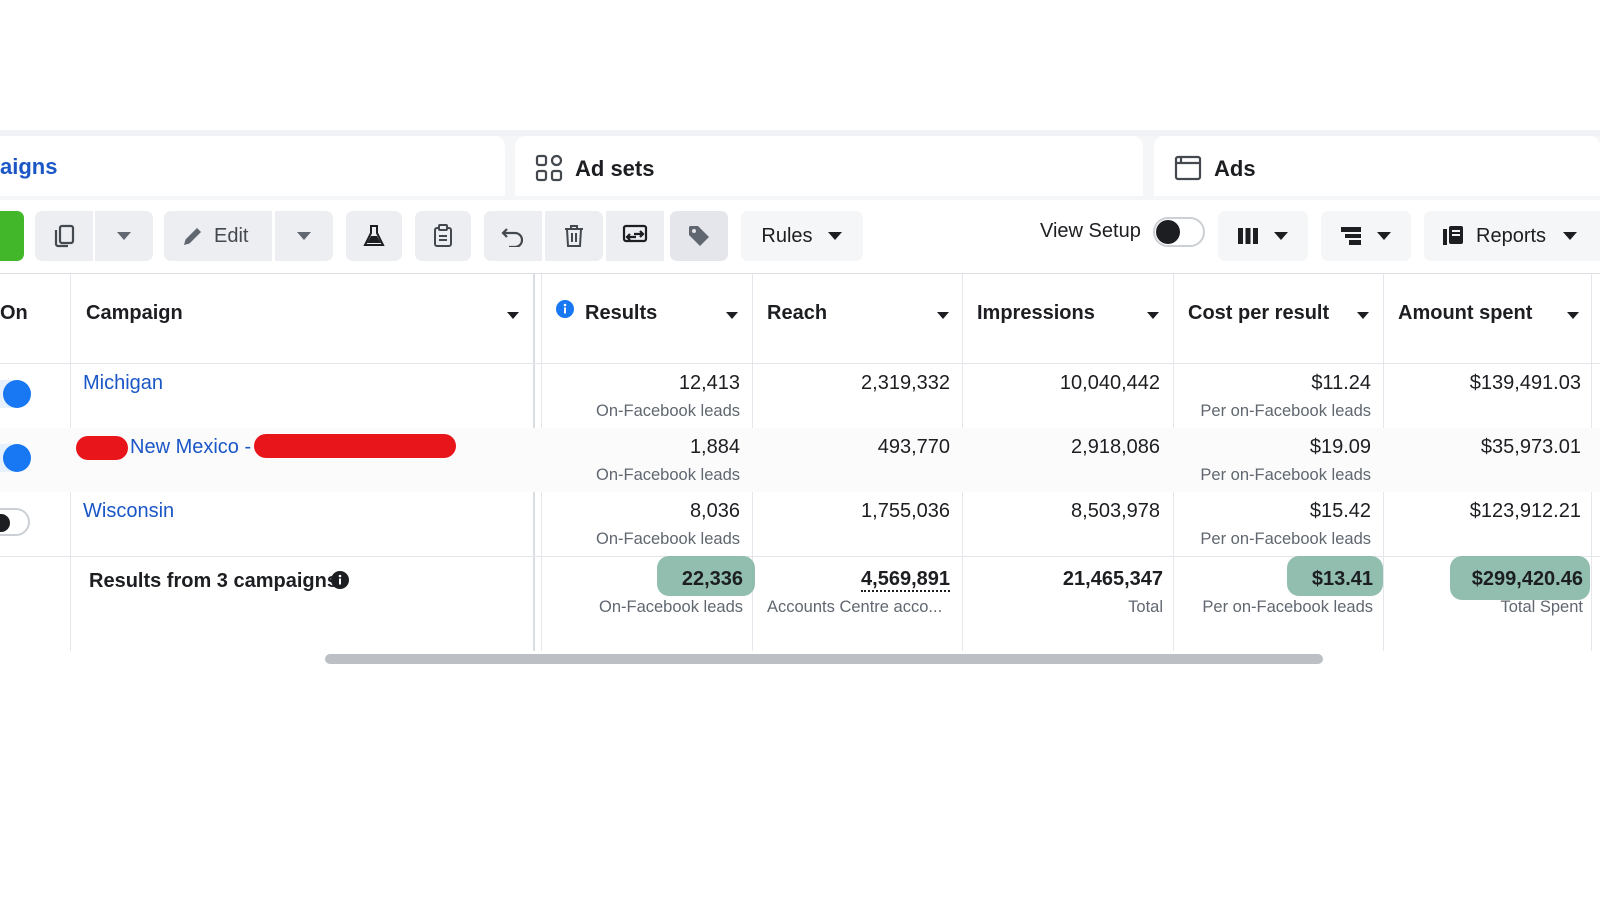 Image resolution: width=1600 pixels, height=901 pixels. I want to click on campaign-name-link: Michigan, so click(123, 383).